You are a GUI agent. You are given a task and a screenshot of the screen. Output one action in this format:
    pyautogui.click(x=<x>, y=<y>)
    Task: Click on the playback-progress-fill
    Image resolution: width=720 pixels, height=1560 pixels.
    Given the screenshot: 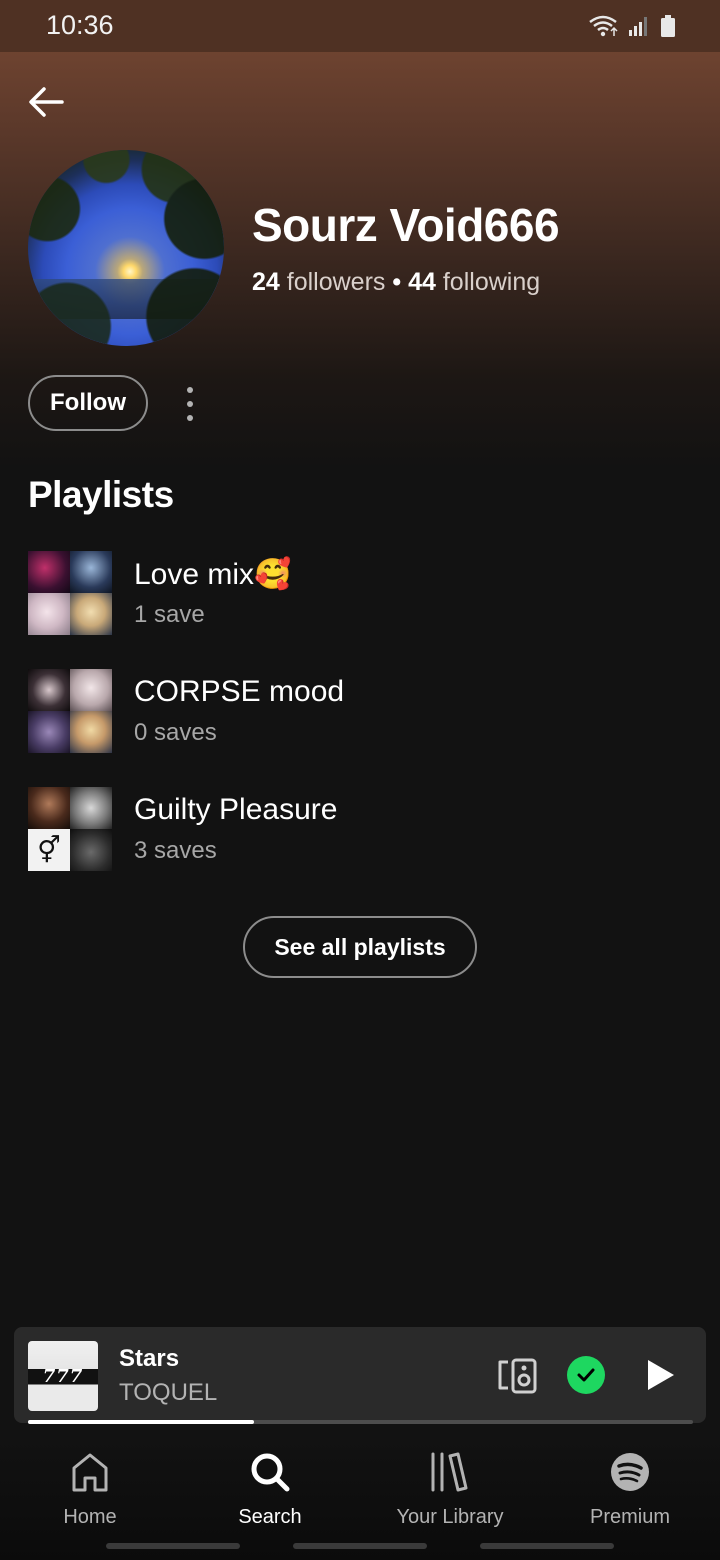 What is the action you would take?
    pyautogui.click(x=141, y=1422)
    